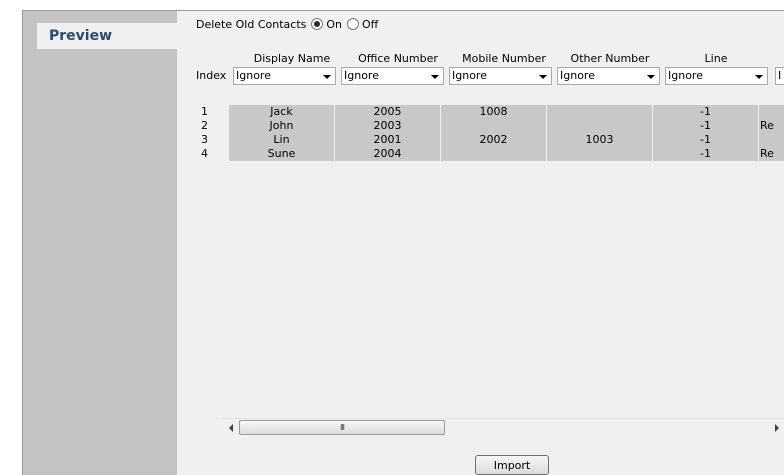 The image size is (784, 475). What do you see at coordinates (716, 58) in the screenshot?
I see `column-header-line: Line` at bounding box center [716, 58].